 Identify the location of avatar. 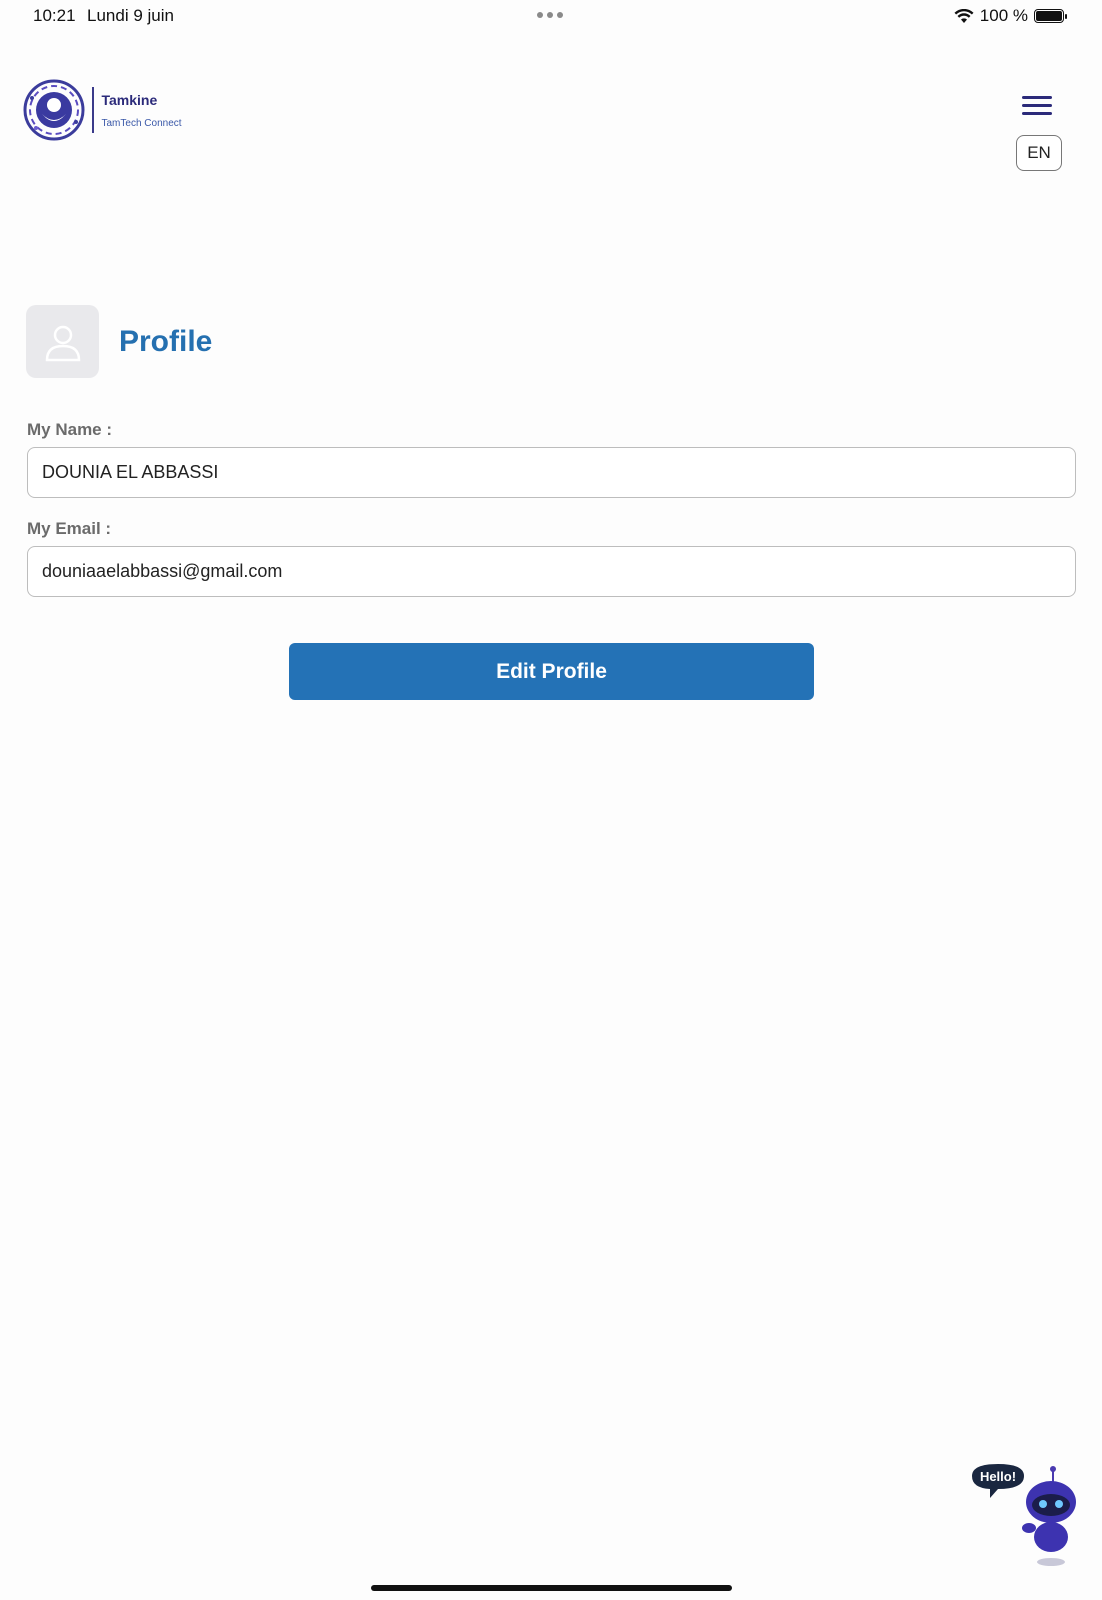
(62, 341).